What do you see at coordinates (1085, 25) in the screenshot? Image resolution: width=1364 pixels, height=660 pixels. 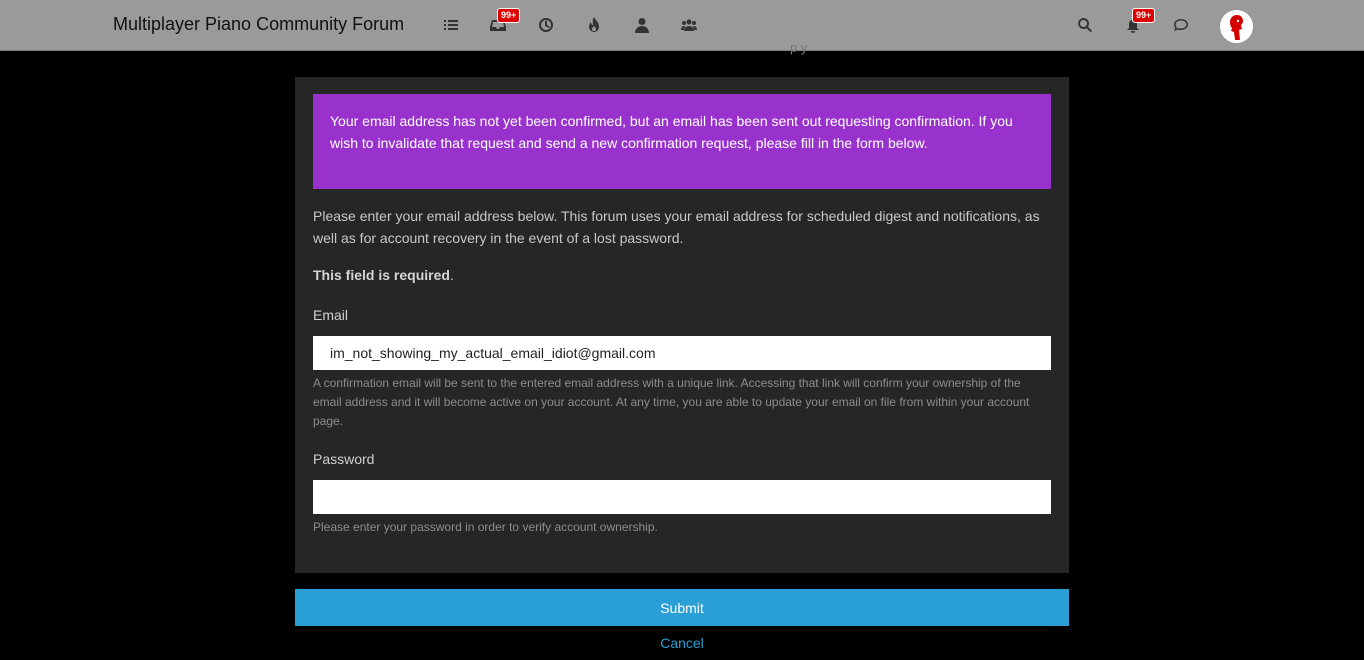 I see `search-icon` at bounding box center [1085, 25].